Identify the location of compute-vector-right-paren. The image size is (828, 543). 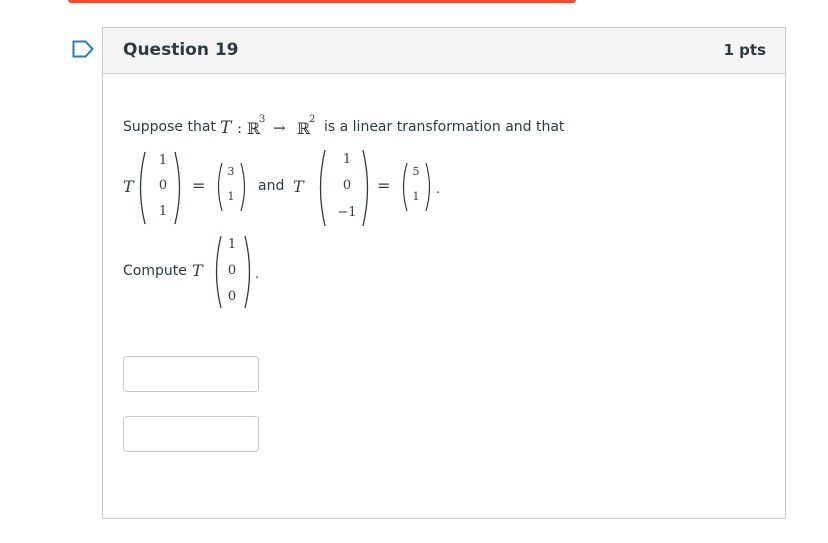
(247, 272).